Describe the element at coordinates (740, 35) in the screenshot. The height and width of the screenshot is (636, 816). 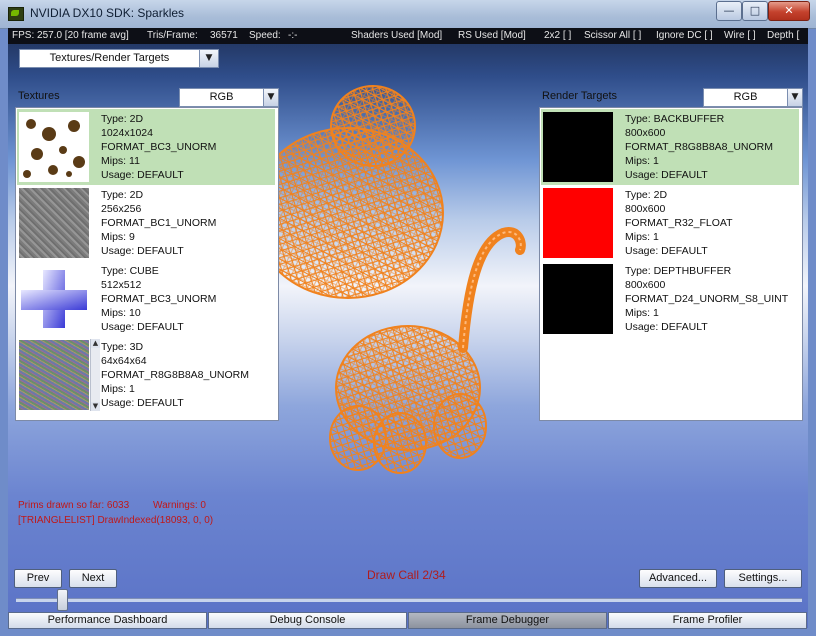
I see `wire-toggle: Wire [ ]` at that location.